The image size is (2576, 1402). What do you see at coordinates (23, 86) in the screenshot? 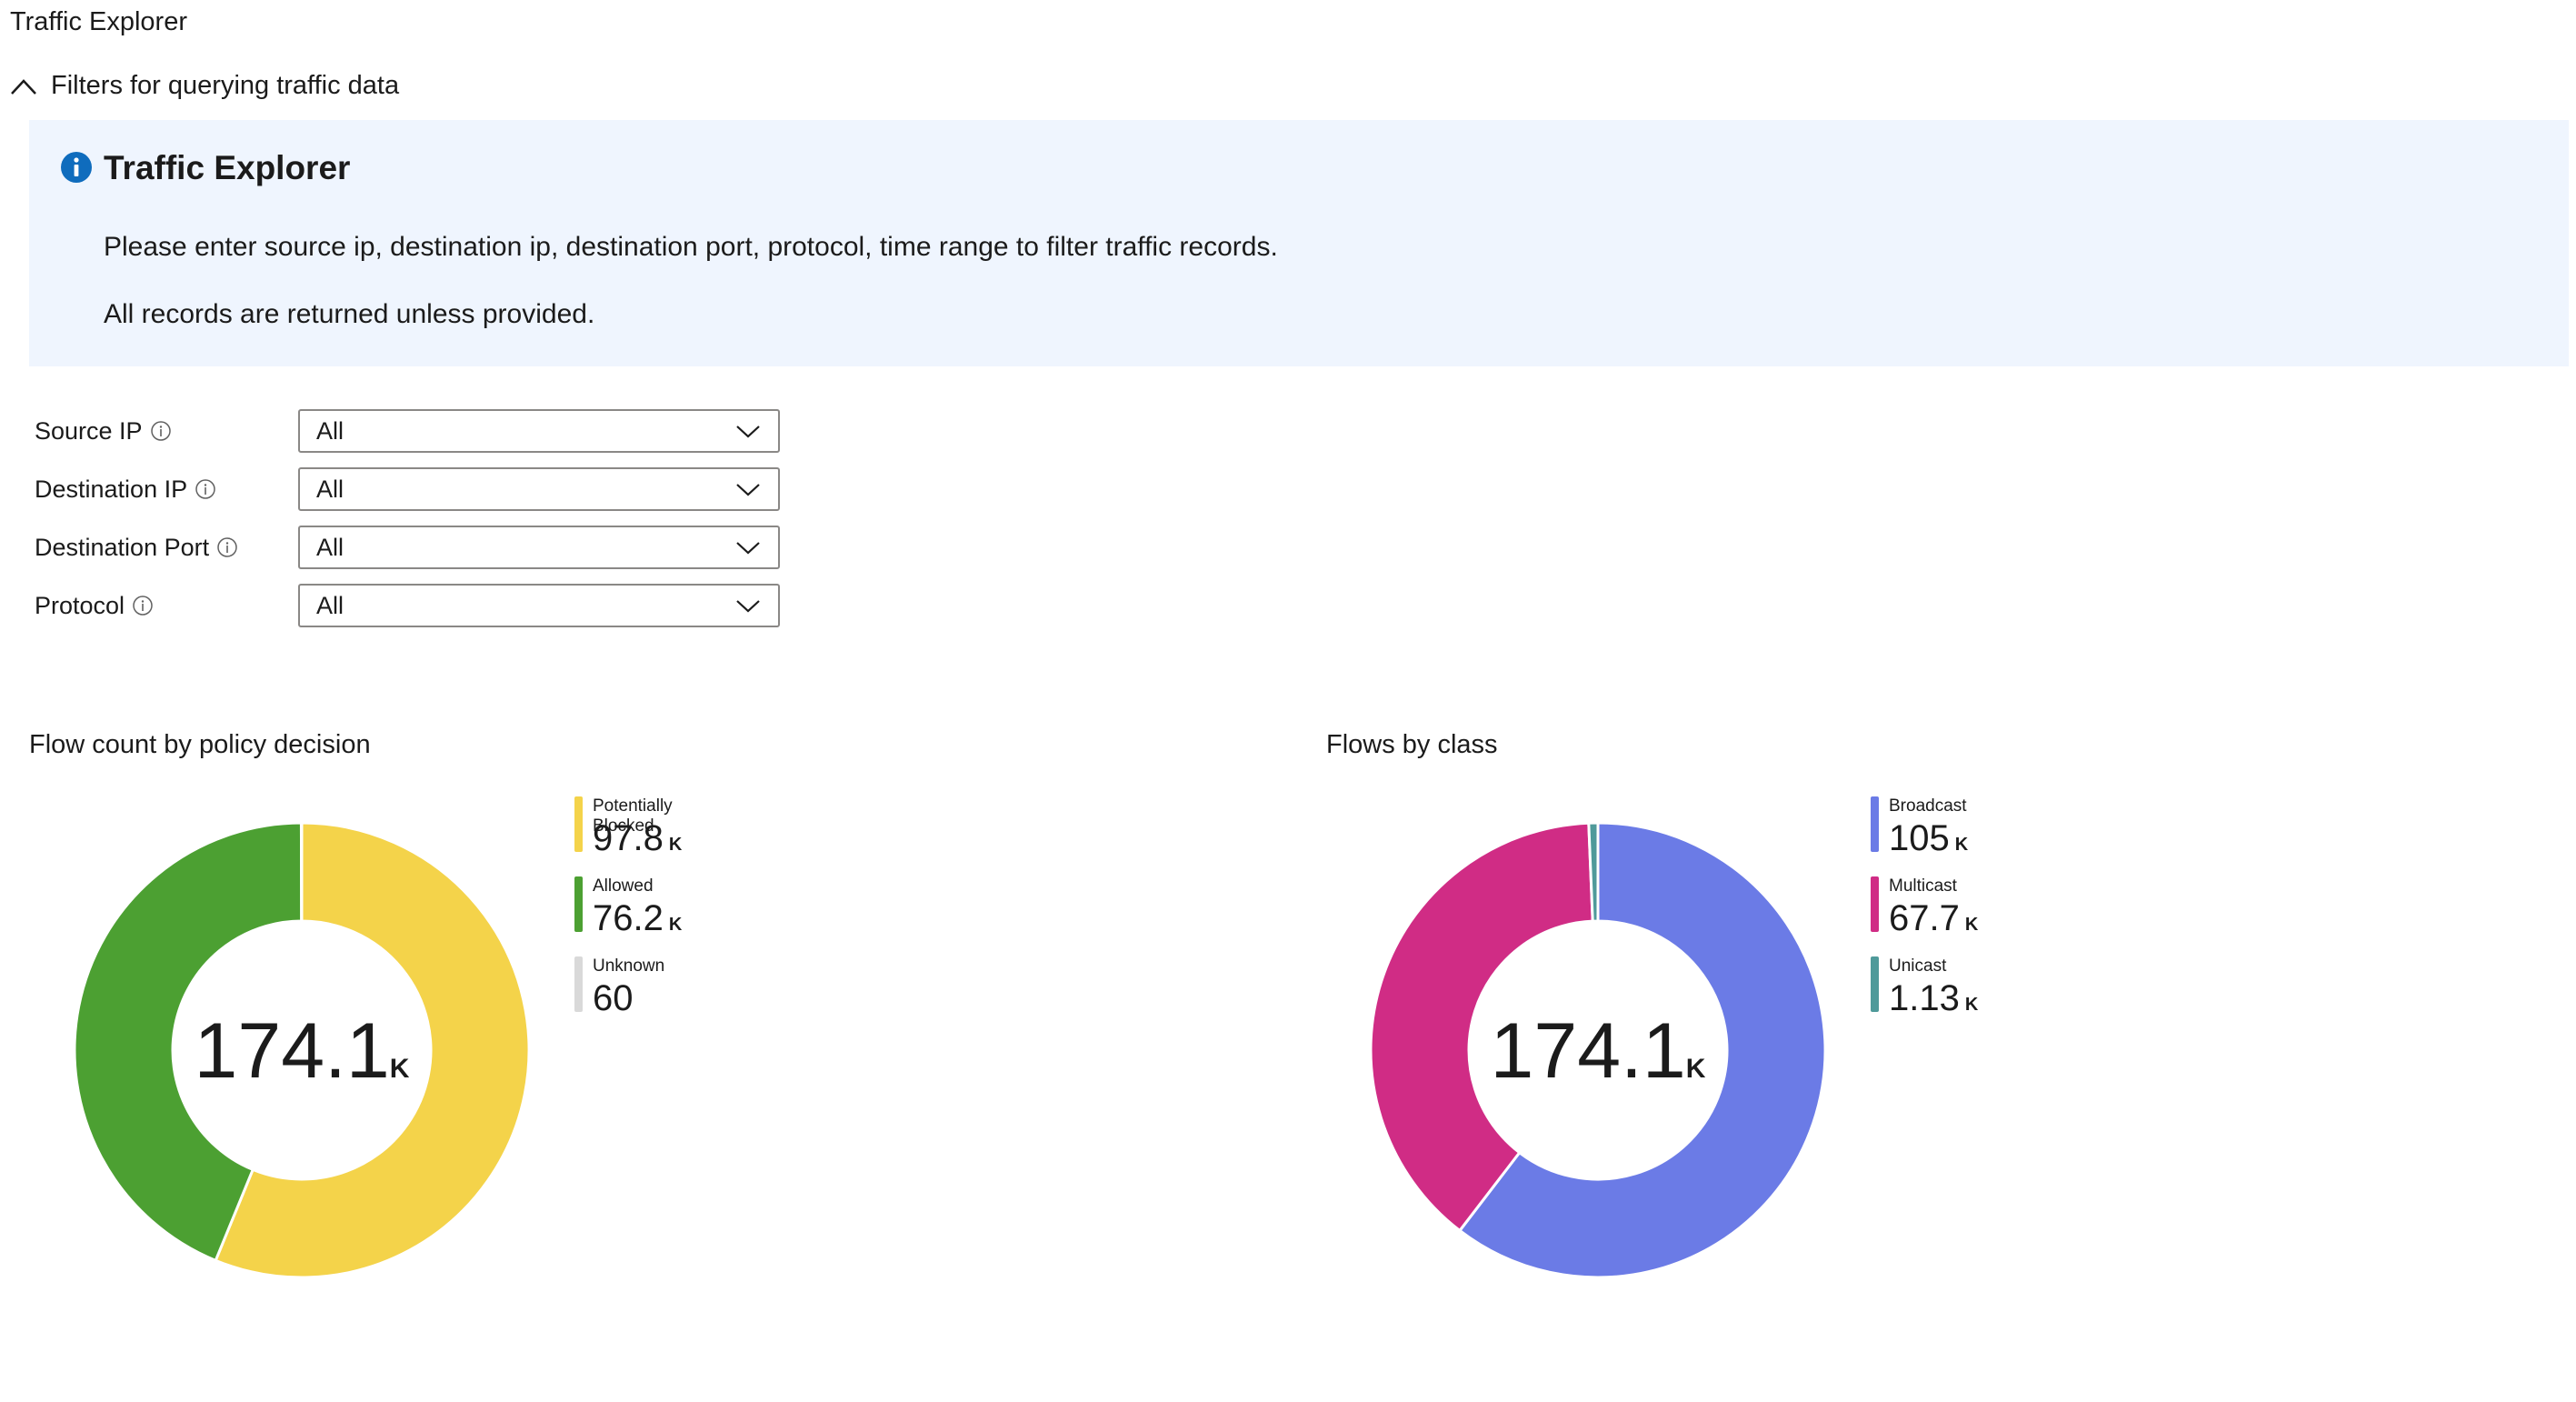
I see `chevron-up-icon` at bounding box center [23, 86].